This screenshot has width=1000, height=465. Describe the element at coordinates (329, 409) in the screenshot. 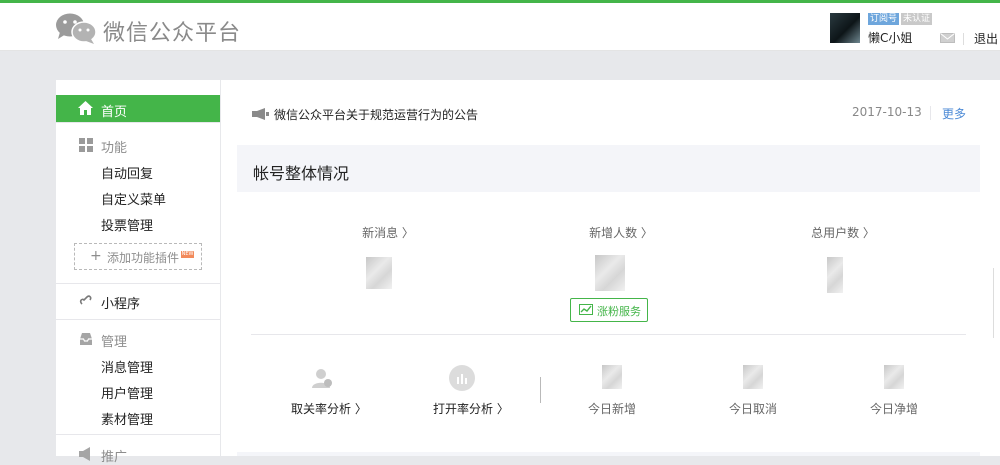

I see `unfollow-rate-label: 取关率分析 〉` at that location.